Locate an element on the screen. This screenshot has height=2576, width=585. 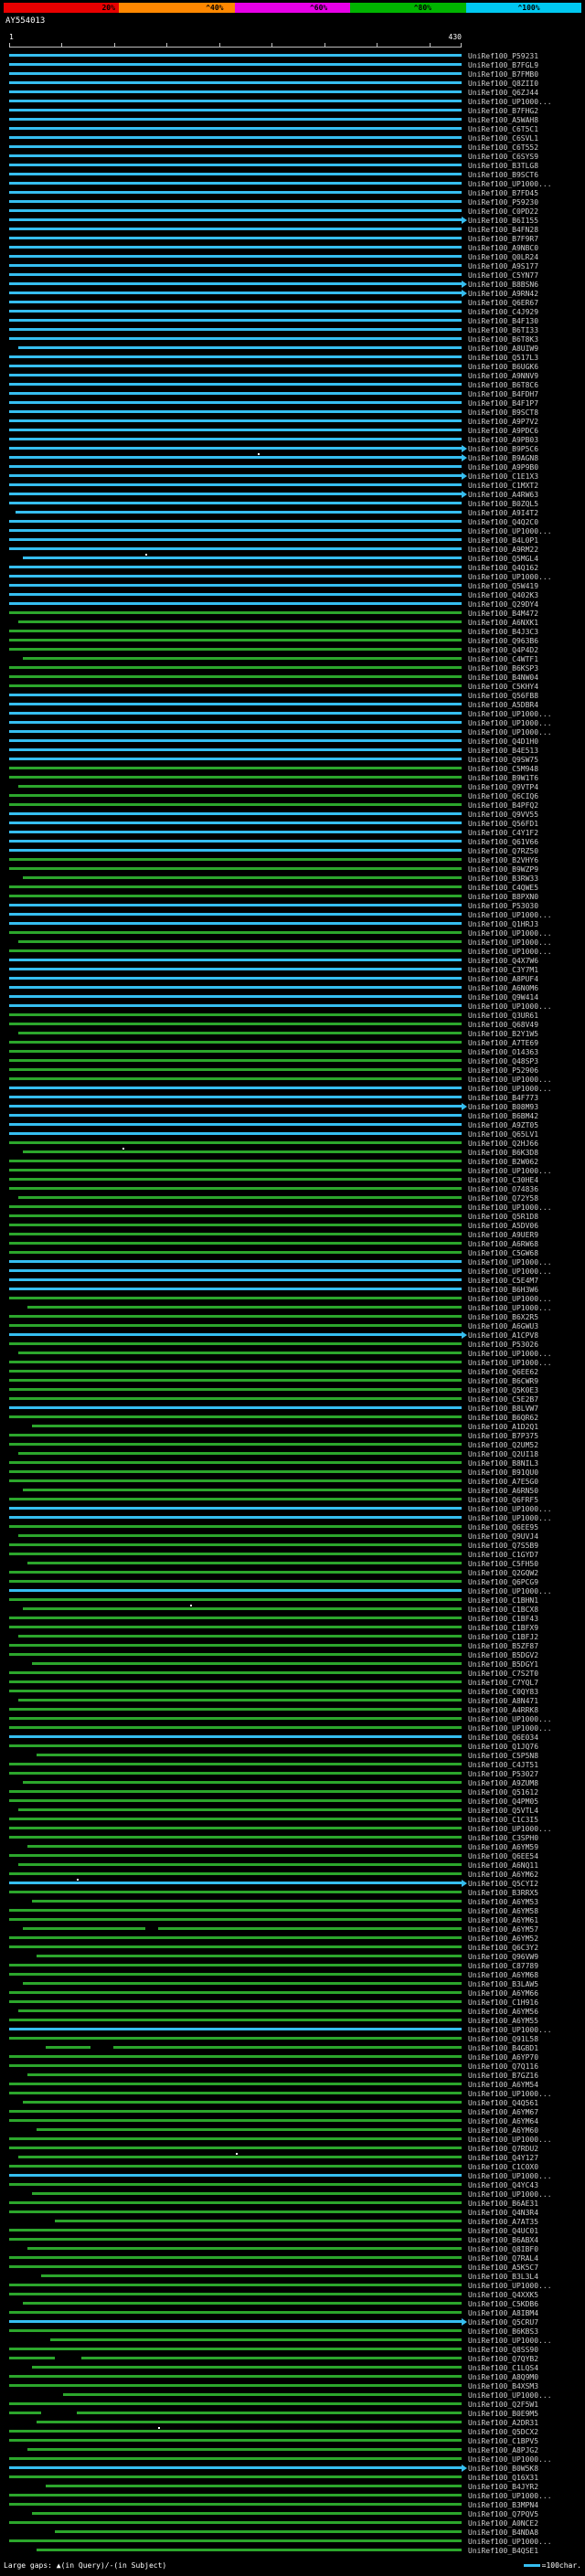
hit-label: UniRef100_A5DV06 is located at coordinates (503, 1226).